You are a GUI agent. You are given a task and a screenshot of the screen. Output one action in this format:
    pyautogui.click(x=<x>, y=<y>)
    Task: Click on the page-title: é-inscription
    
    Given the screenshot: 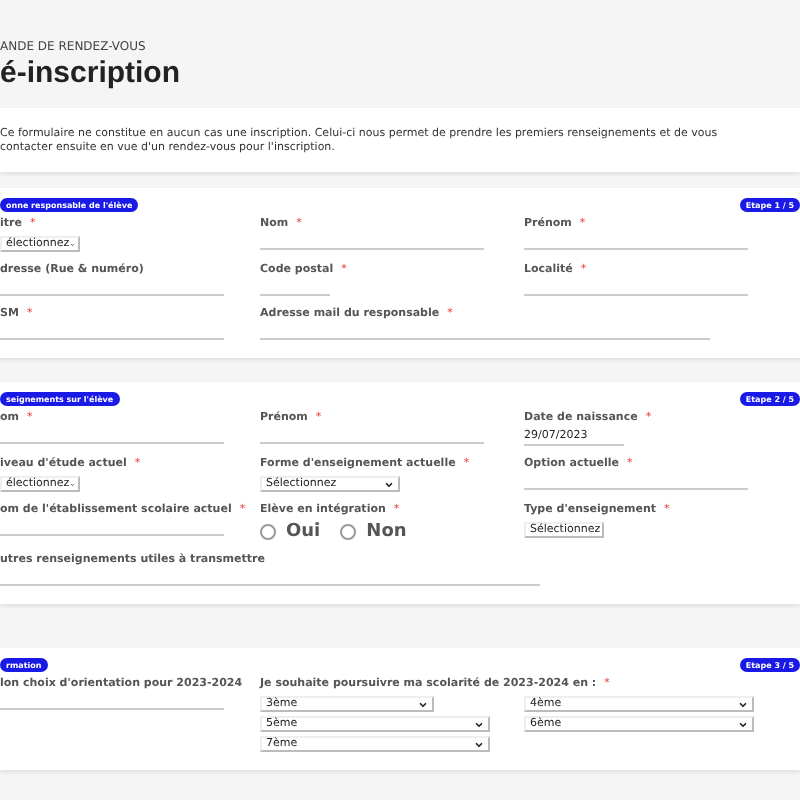 What is the action you would take?
    pyautogui.click(x=91, y=73)
    